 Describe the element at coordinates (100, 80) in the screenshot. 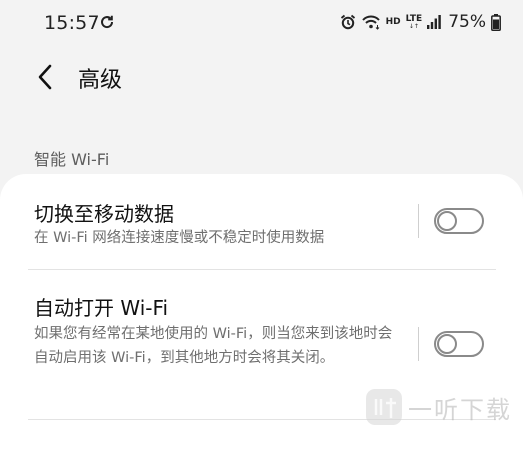

I see `page-title: 高级` at that location.